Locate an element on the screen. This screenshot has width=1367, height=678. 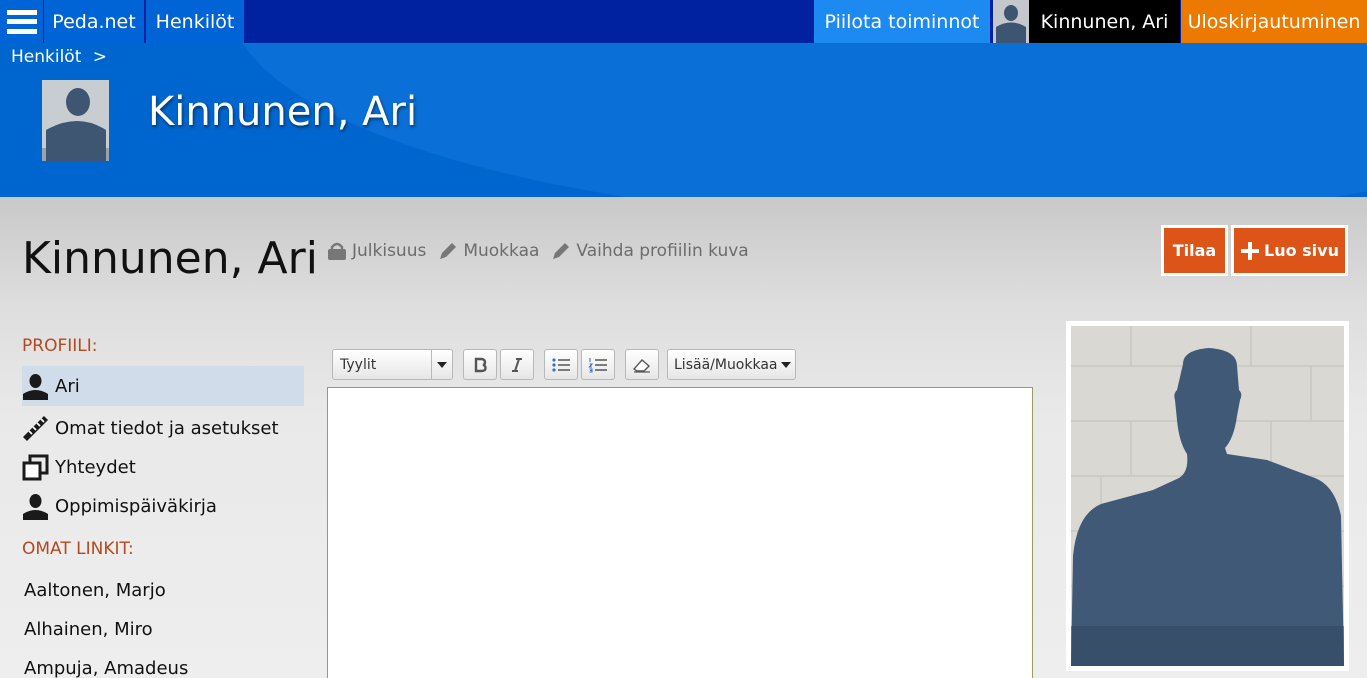
numbered-list-button is located at coordinates (598, 364).